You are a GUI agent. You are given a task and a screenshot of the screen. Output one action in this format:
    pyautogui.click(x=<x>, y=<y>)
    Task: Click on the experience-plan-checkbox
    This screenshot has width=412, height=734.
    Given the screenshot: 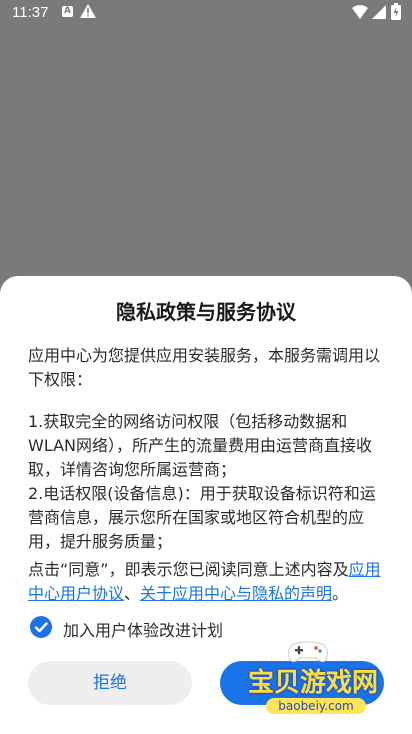 What is the action you would take?
    pyautogui.click(x=41, y=627)
    